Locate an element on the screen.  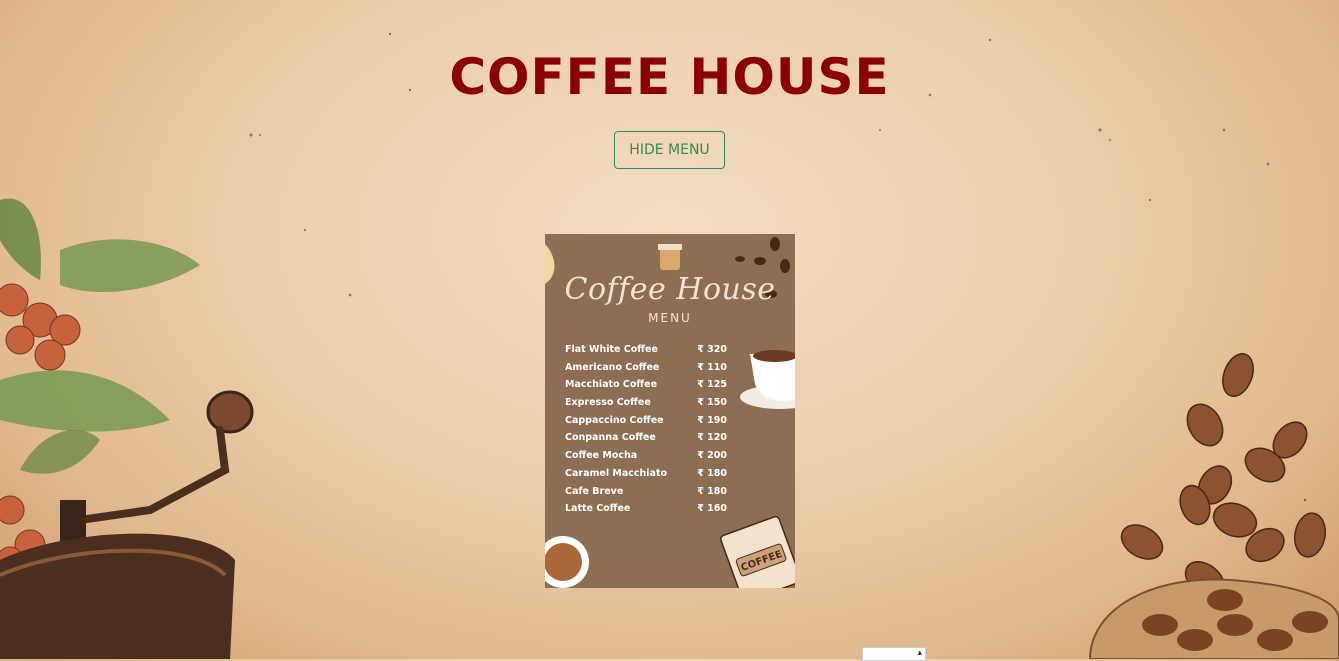
menu-item-price: ₹ 160 is located at coordinates (712, 509).